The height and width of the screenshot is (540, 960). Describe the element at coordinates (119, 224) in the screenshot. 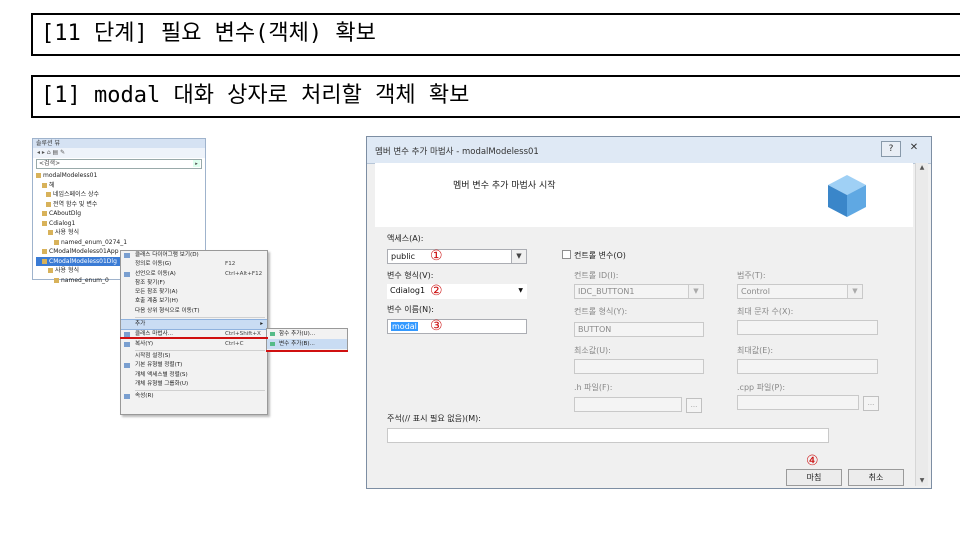

I see `explorer-tree-item: Cdialog1` at that location.